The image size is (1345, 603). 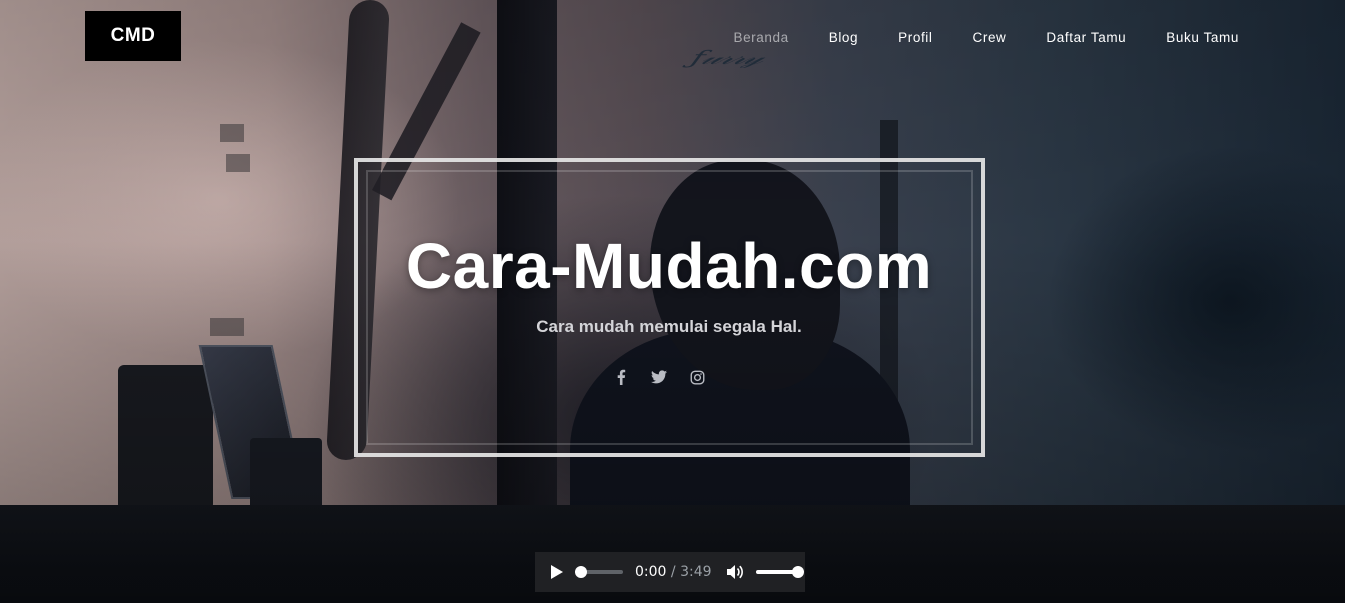 What do you see at coordinates (696, 572) in the screenshot?
I see `audio-duration: 3:49` at bounding box center [696, 572].